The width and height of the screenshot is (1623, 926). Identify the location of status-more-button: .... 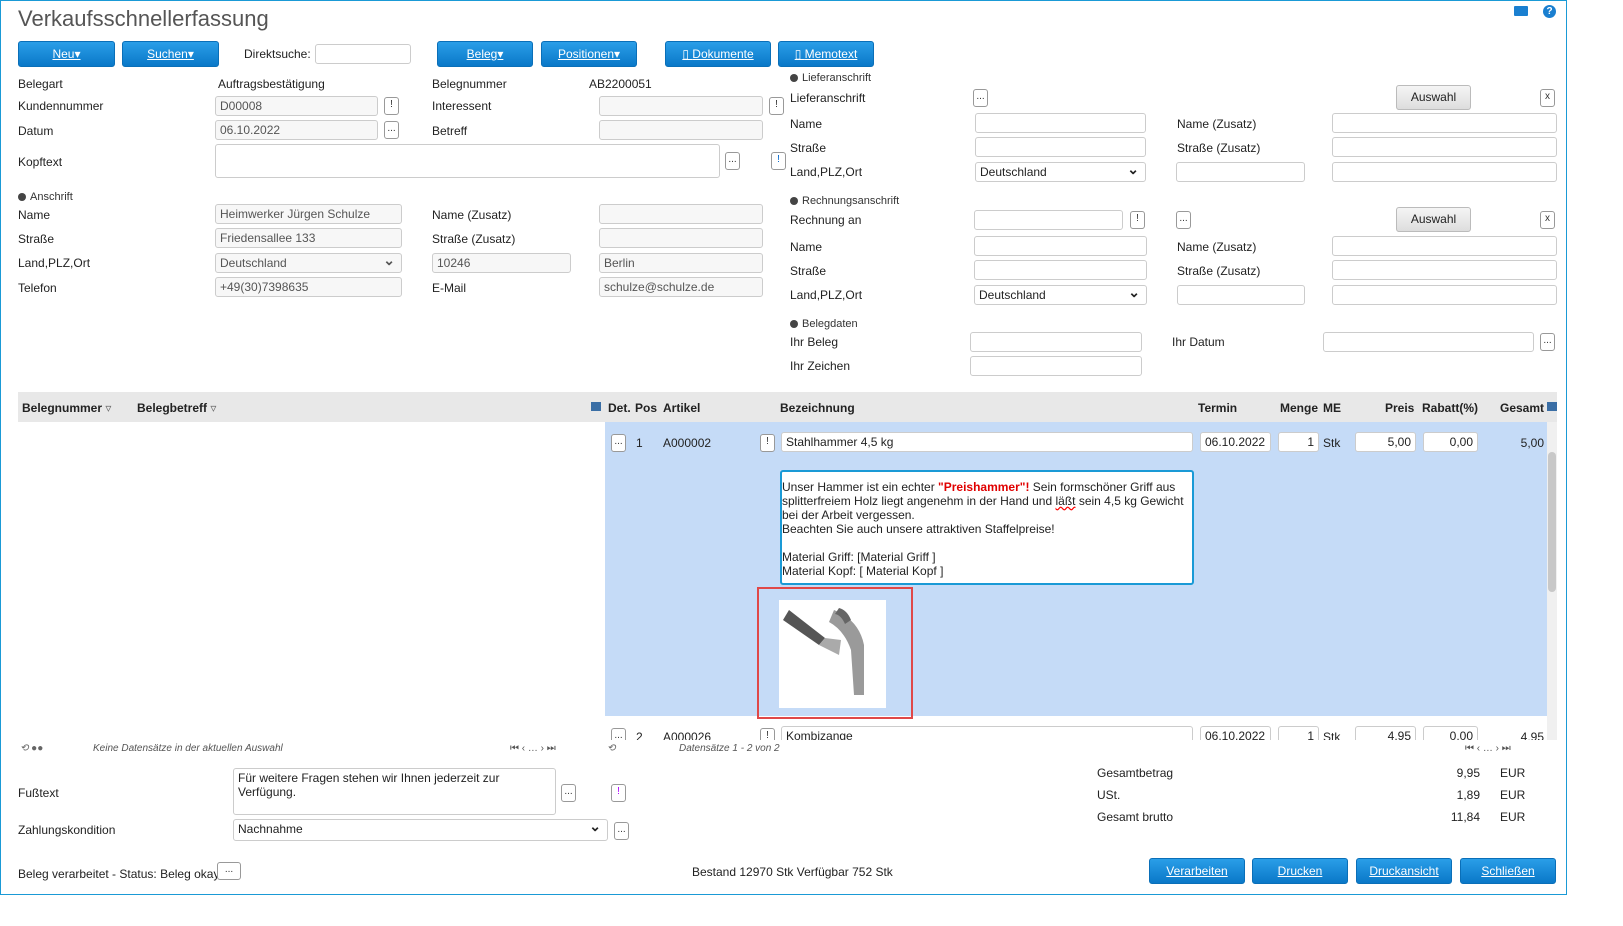
(229, 871).